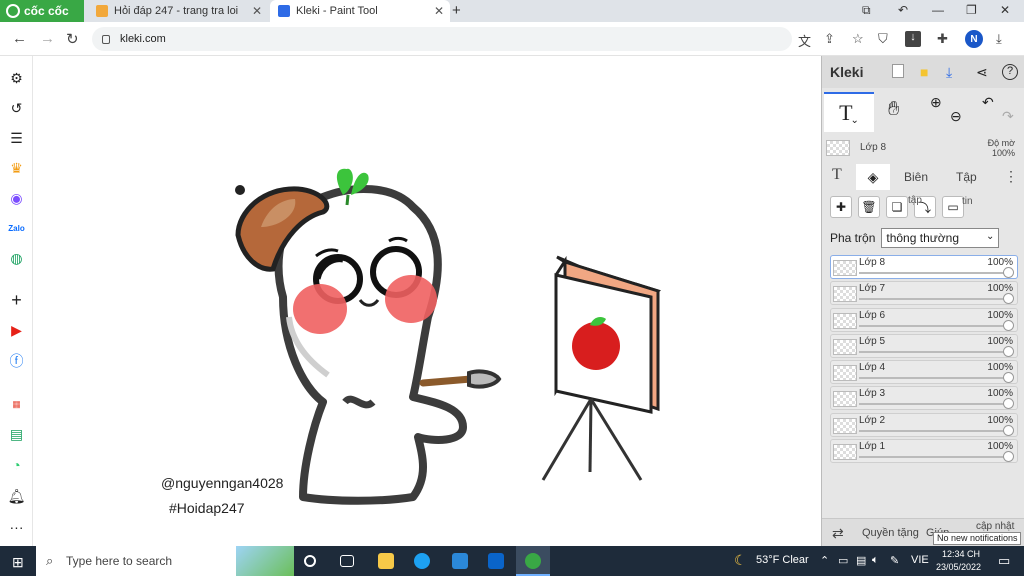 Image resolution: width=1024 pixels, height=576 pixels. I want to click on layer-thumbnail, so click(845, 373).